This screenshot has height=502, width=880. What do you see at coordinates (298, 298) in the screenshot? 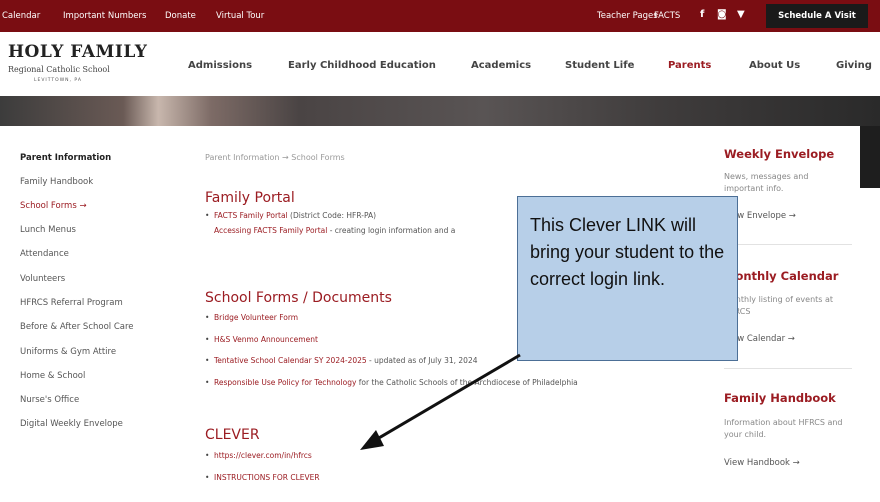
I see `school-forms-heading: School Forms / Documents` at bounding box center [298, 298].